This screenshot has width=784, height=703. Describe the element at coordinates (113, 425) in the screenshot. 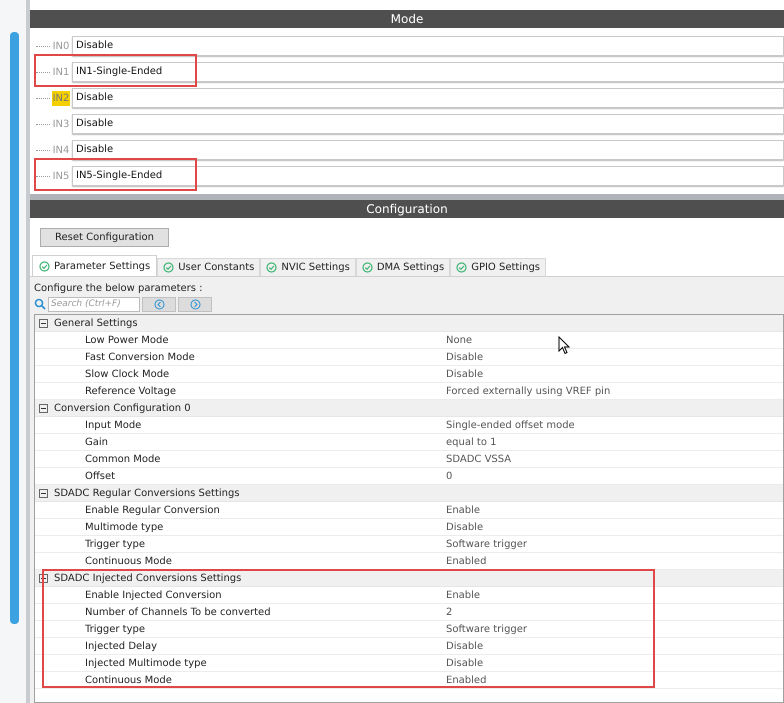

I see `parameter-name: Input Mode` at that location.